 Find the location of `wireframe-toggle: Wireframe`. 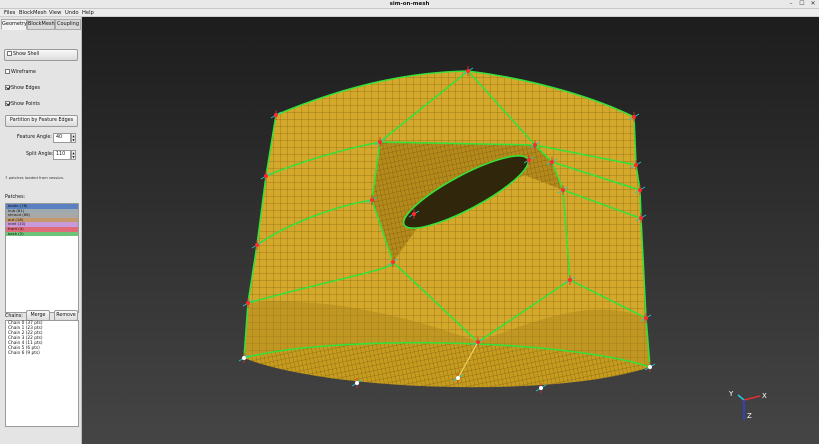

wireframe-toggle: Wireframe is located at coordinates (20, 72).